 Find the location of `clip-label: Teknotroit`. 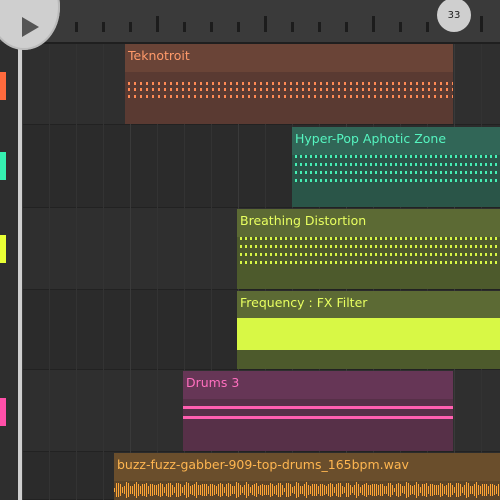

clip-label: Teknotroit is located at coordinates (159, 55).